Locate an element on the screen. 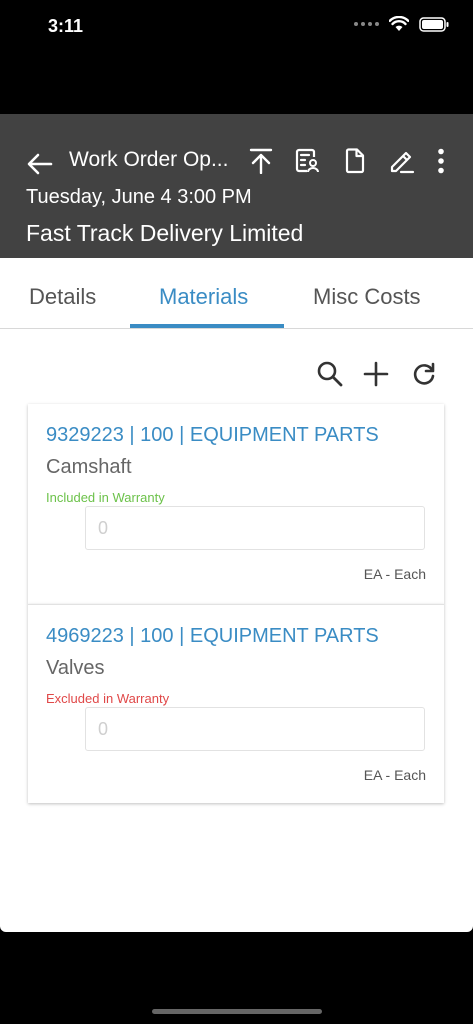 The image size is (473, 1024). checklist-icon is located at coordinates (307, 160).